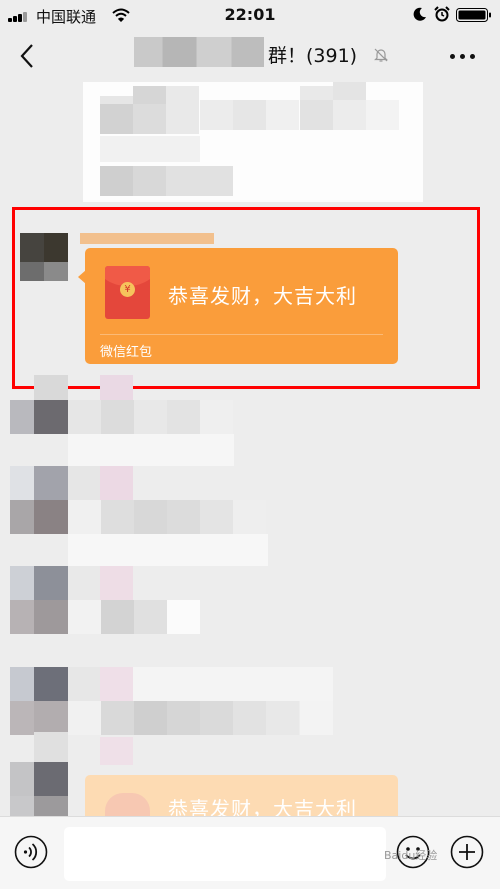 This screenshot has width=500, height=889. I want to click on moon-icon, so click(419, 14).